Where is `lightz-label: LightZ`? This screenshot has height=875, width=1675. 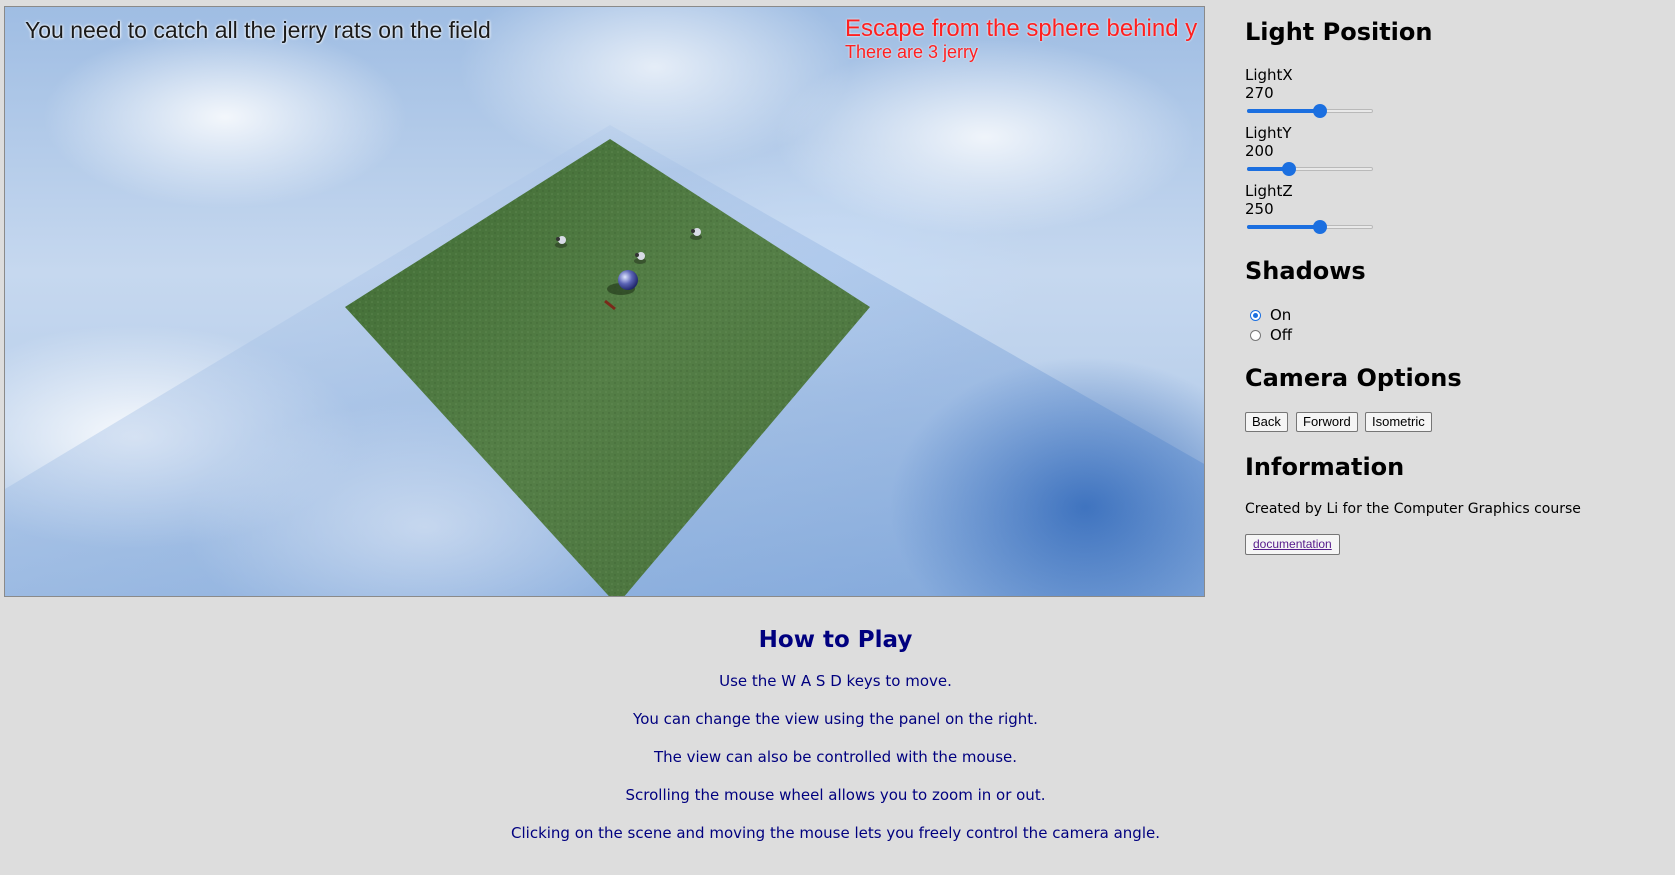 lightz-label: LightZ is located at coordinates (1269, 191).